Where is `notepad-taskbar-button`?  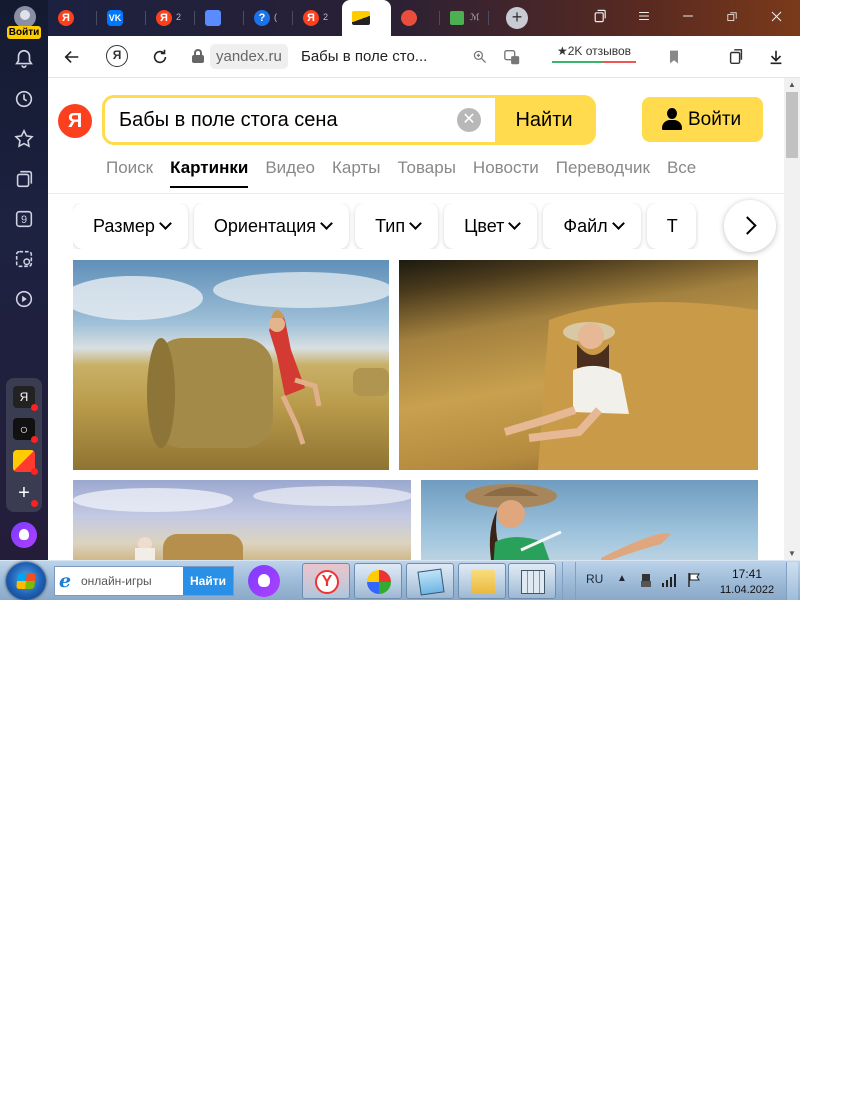
notepad-taskbar-button is located at coordinates (430, 581).